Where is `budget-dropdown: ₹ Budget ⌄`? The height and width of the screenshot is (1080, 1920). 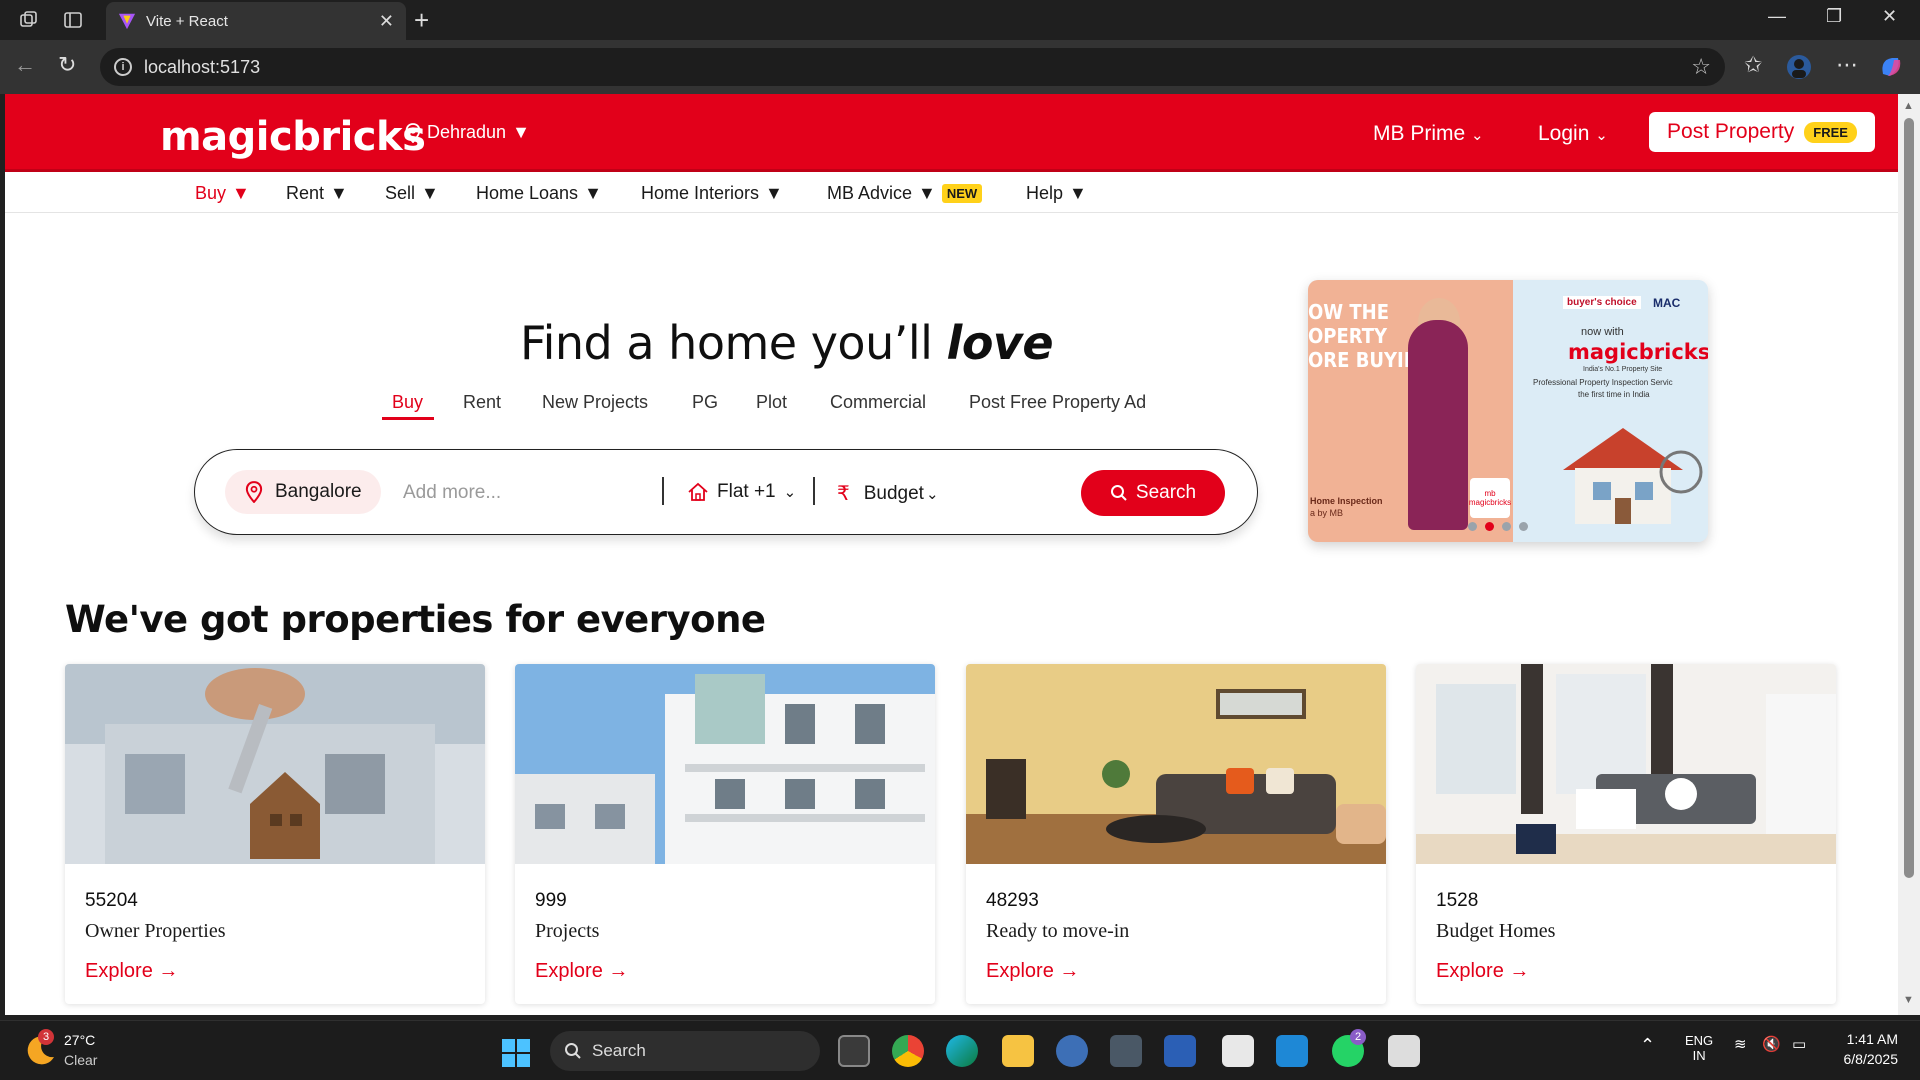
budget-dropdown: ₹ Budget ⌄ is located at coordinates (888, 493).